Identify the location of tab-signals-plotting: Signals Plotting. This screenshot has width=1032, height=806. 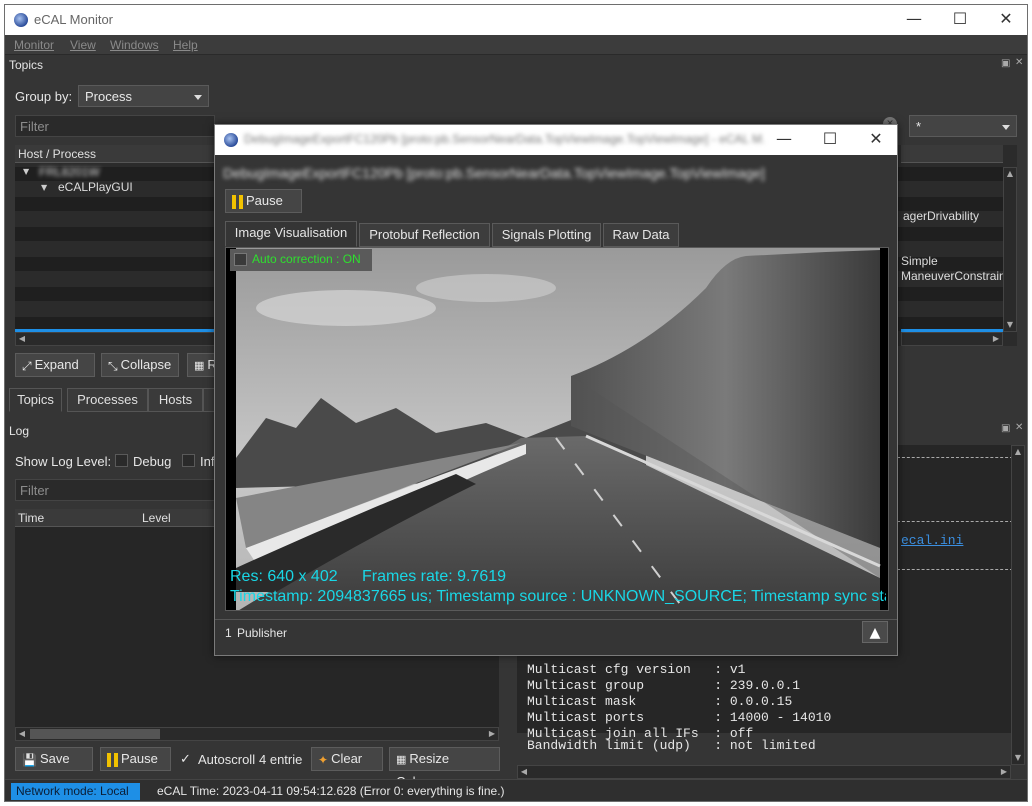
(546, 235).